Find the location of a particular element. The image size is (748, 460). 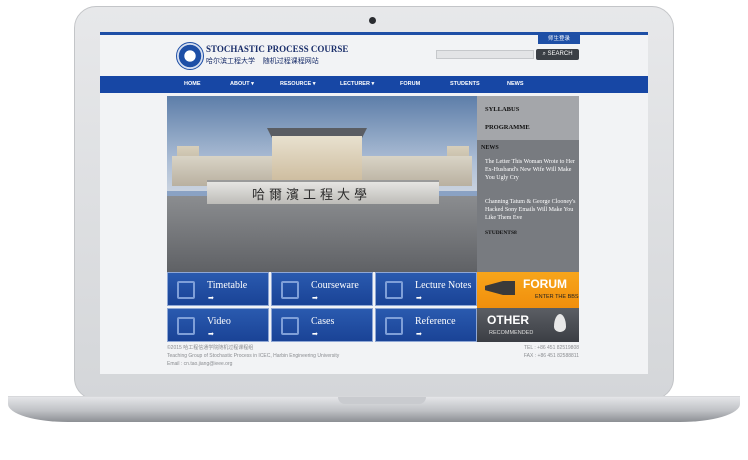

footer-email: Email : cn.tao.jiang@ieee.org is located at coordinates (199, 364).